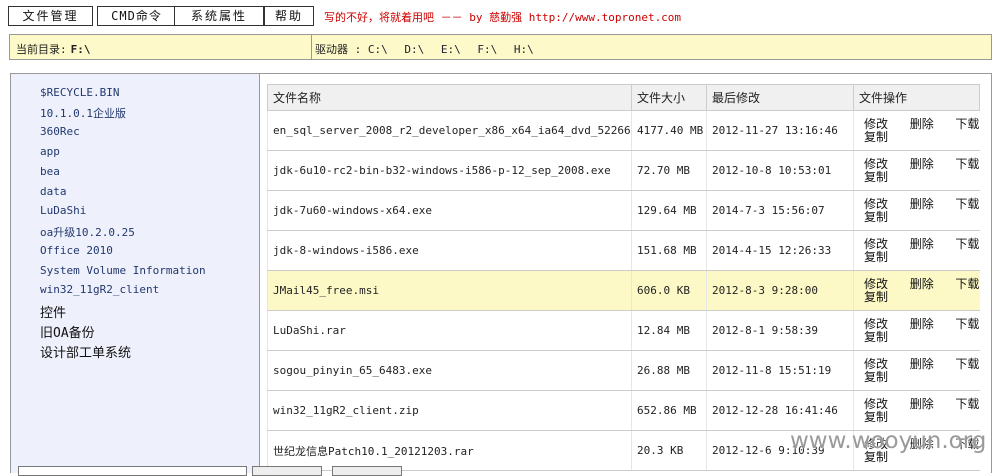 Image resolution: width=996 pixels, height=476 pixels. What do you see at coordinates (669, 370) in the screenshot?
I see `file-size-cell: 26.88 MB` at bounding box center [669, 370].